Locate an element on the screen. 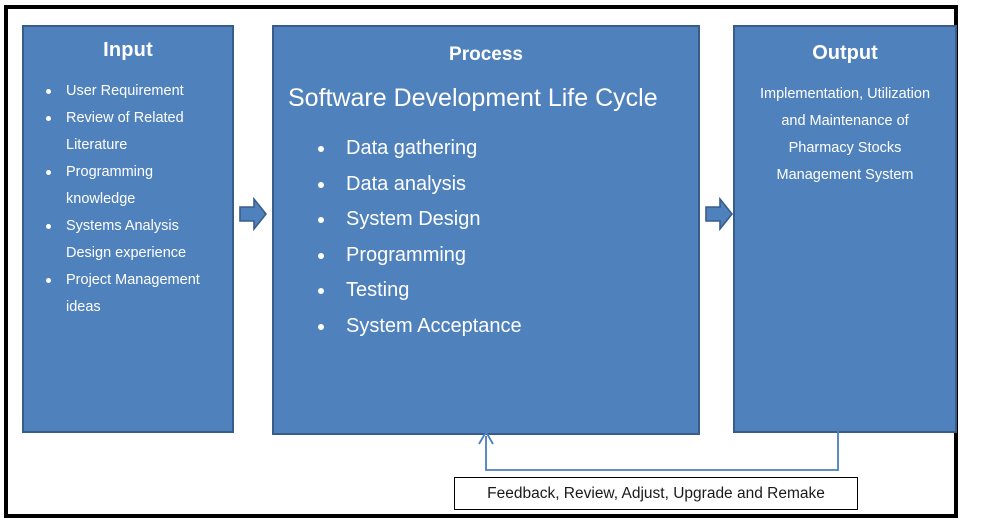 The height and width of the screenshot is (530, 983). arrow-input-to-process-icon is located at coordinates (253, 214).